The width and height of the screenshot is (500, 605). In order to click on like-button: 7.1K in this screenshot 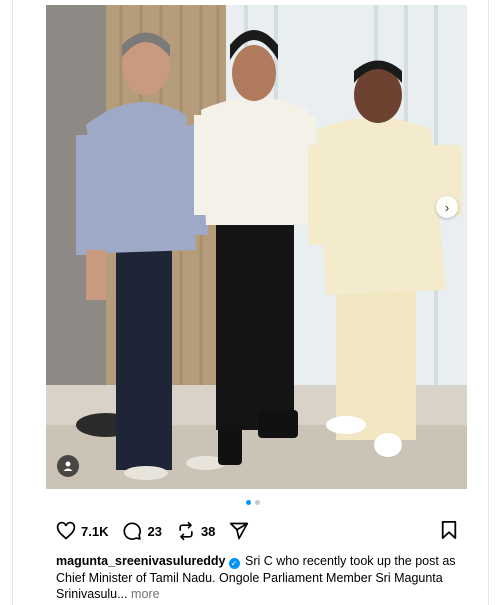, I will do `click(82, 531)`.